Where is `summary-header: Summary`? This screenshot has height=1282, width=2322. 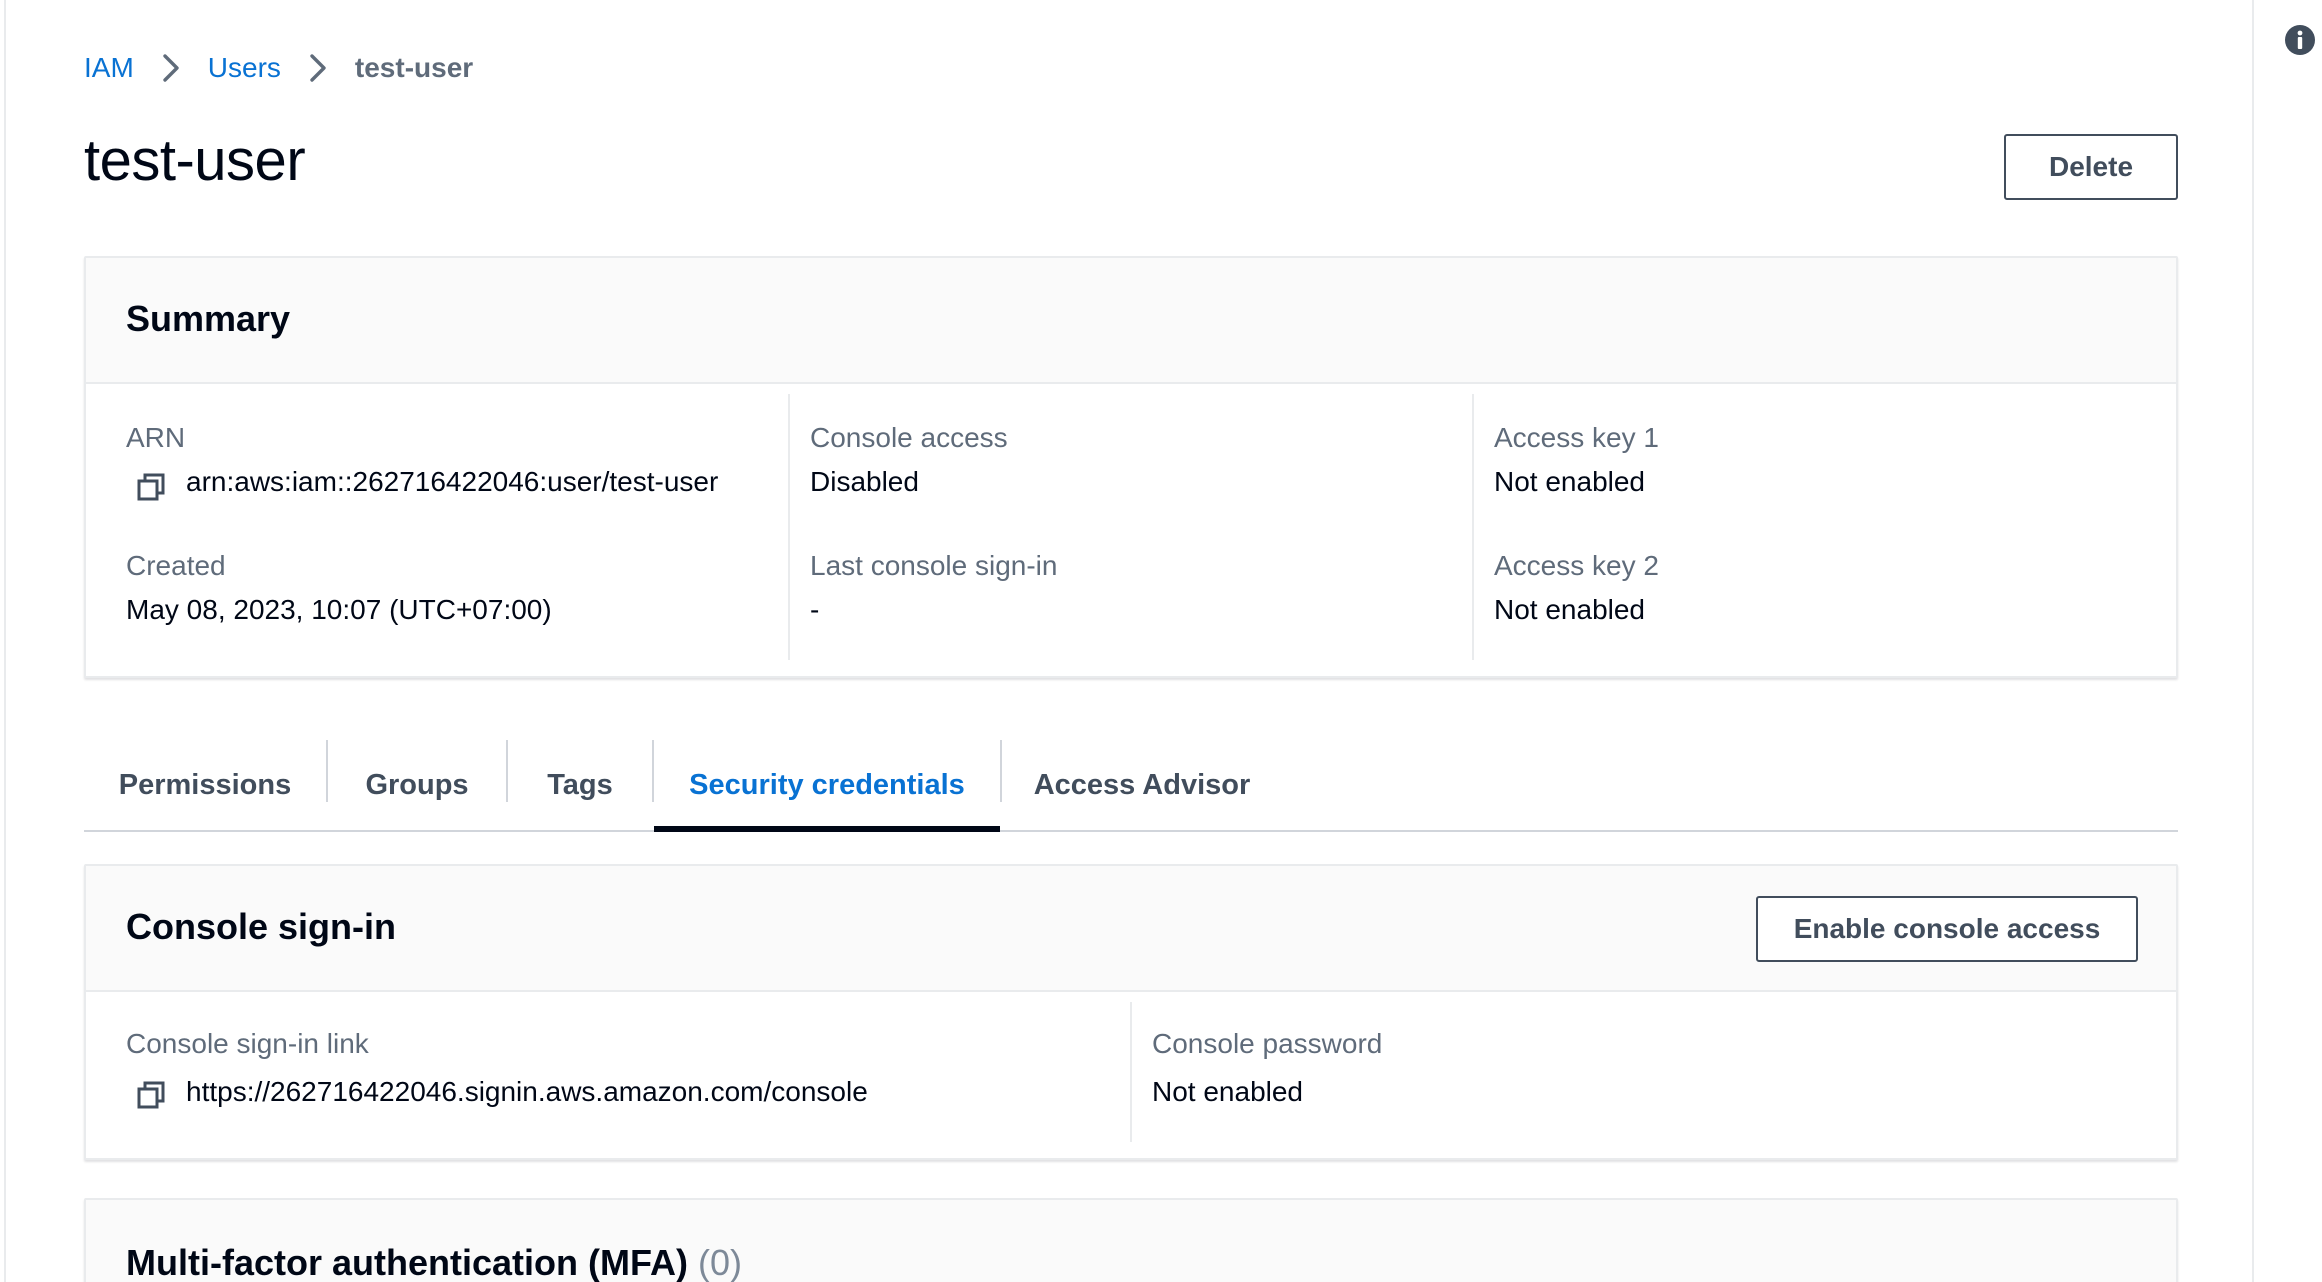
summary-header: Summary is located at coordinates (1131, 321).